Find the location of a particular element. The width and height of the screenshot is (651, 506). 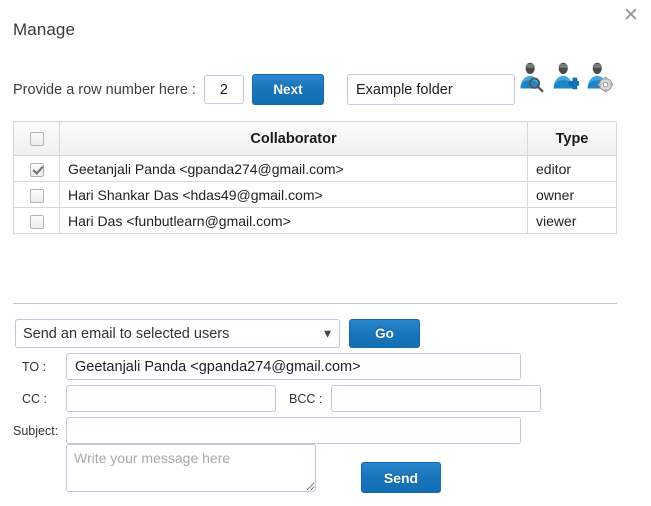

section-divider is located at coordinates (315, 303).